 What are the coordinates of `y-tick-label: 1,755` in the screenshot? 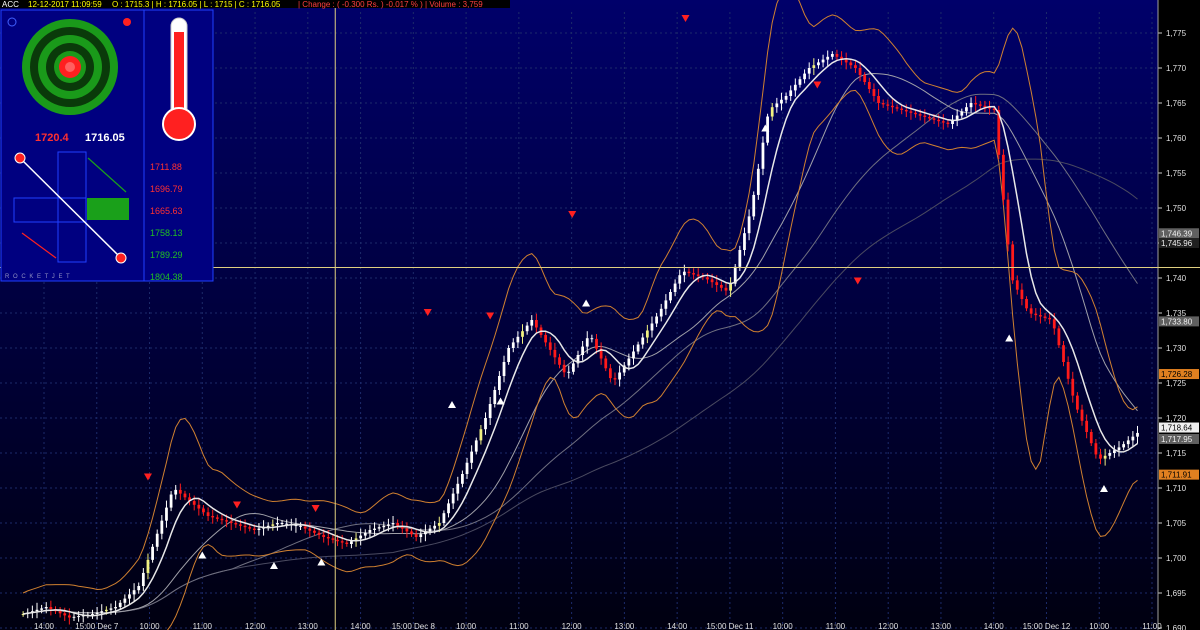 It's located at (1176, 173).